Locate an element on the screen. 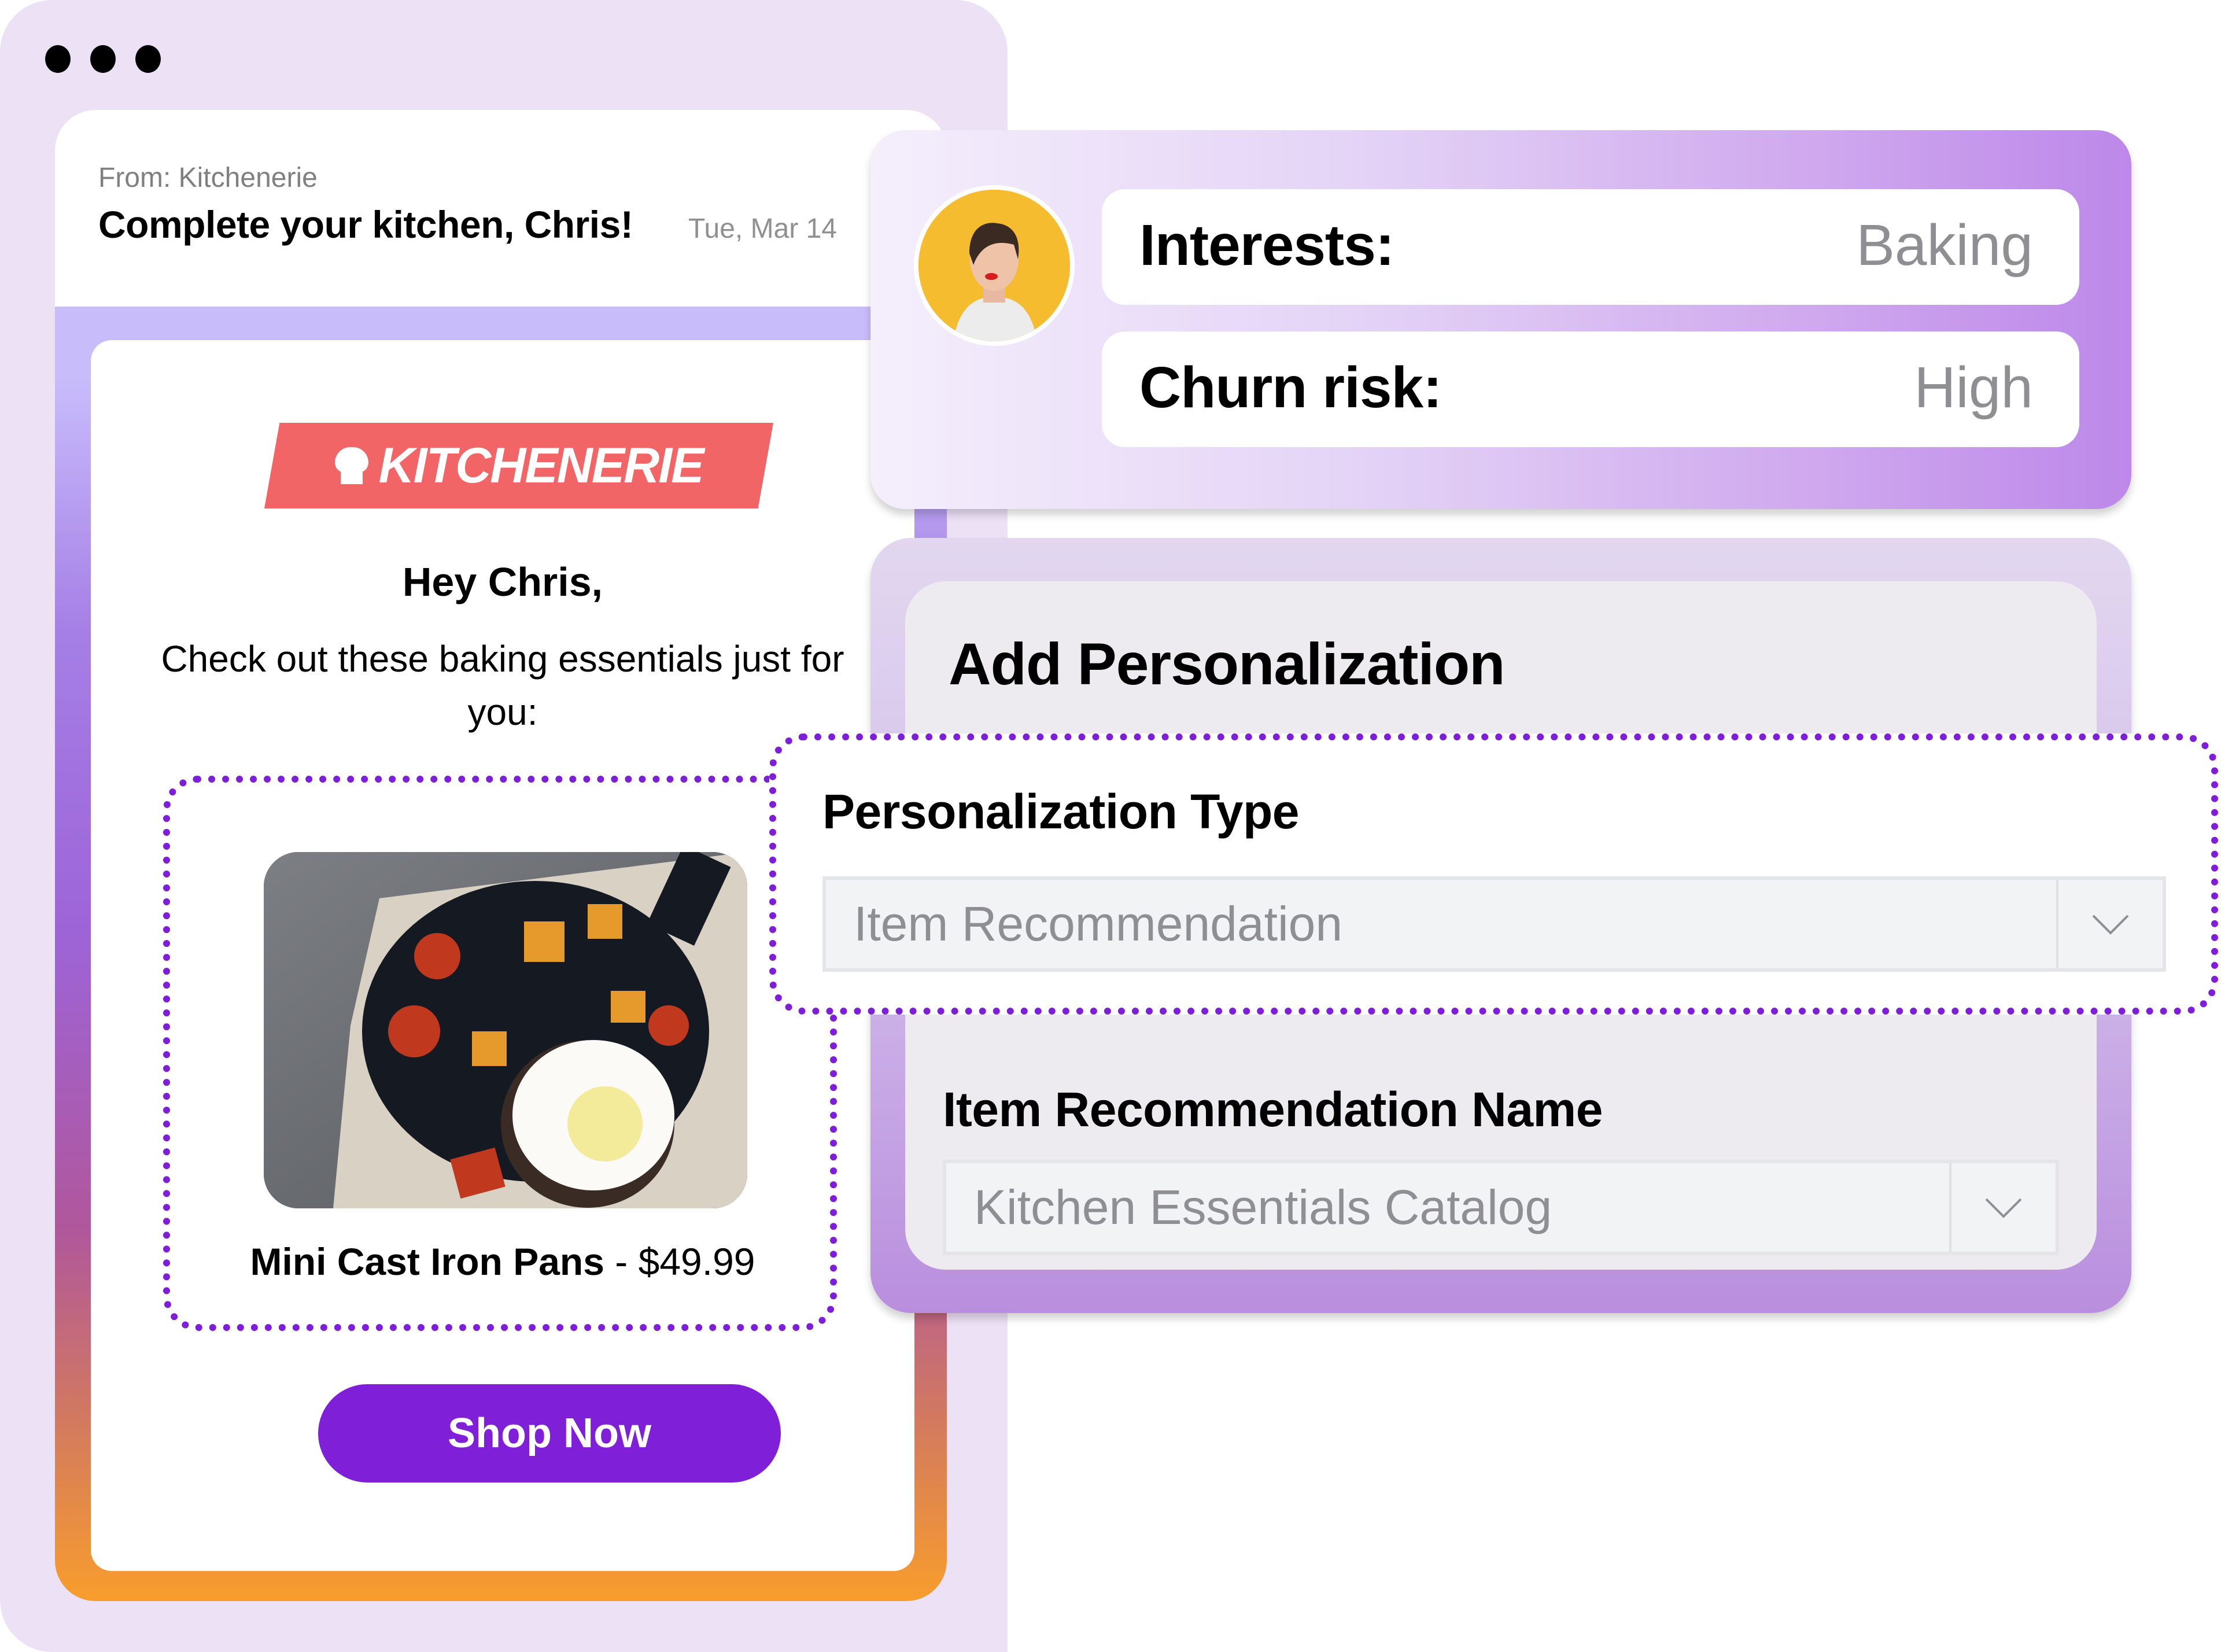 This screenshot has width=2221, height=1652. item-recommendation-name-label: Item Recommendation Name is located at coordinates (1273, 1109).